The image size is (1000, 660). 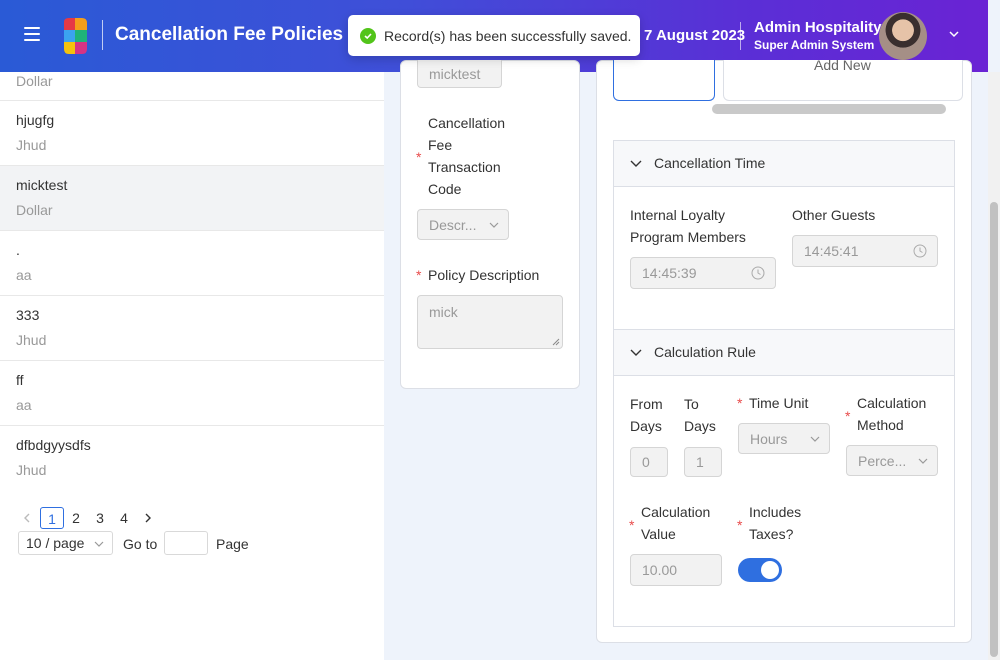 I want to click on other-guests-time-input: 14:45:41, so click(x=865, y=251).